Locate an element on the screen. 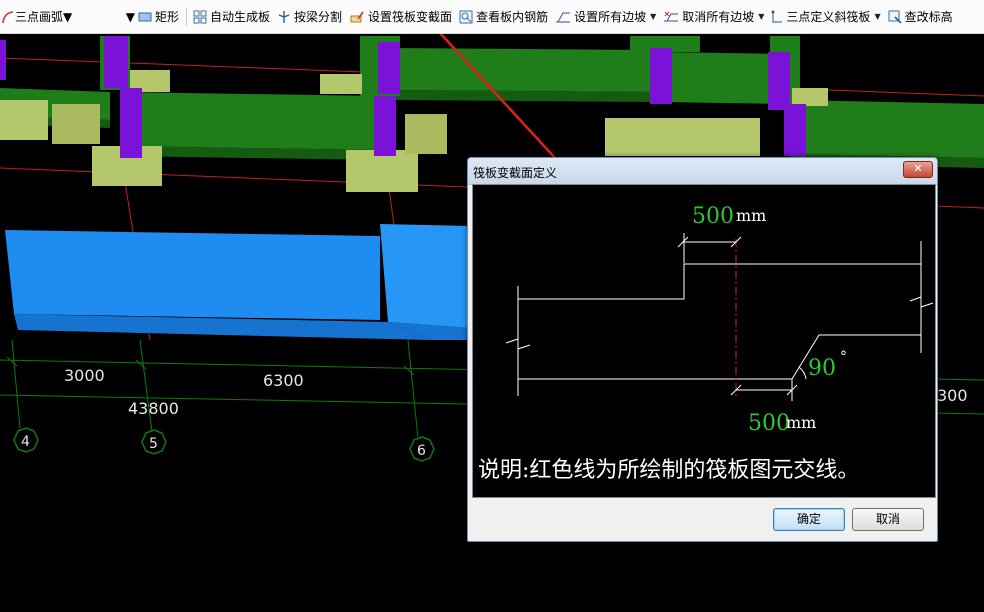 Image resolution: width=984 pixels, height=612 pixels. view-rebar-label: 查看板内钢筋 is located at coordinates (512, 17).